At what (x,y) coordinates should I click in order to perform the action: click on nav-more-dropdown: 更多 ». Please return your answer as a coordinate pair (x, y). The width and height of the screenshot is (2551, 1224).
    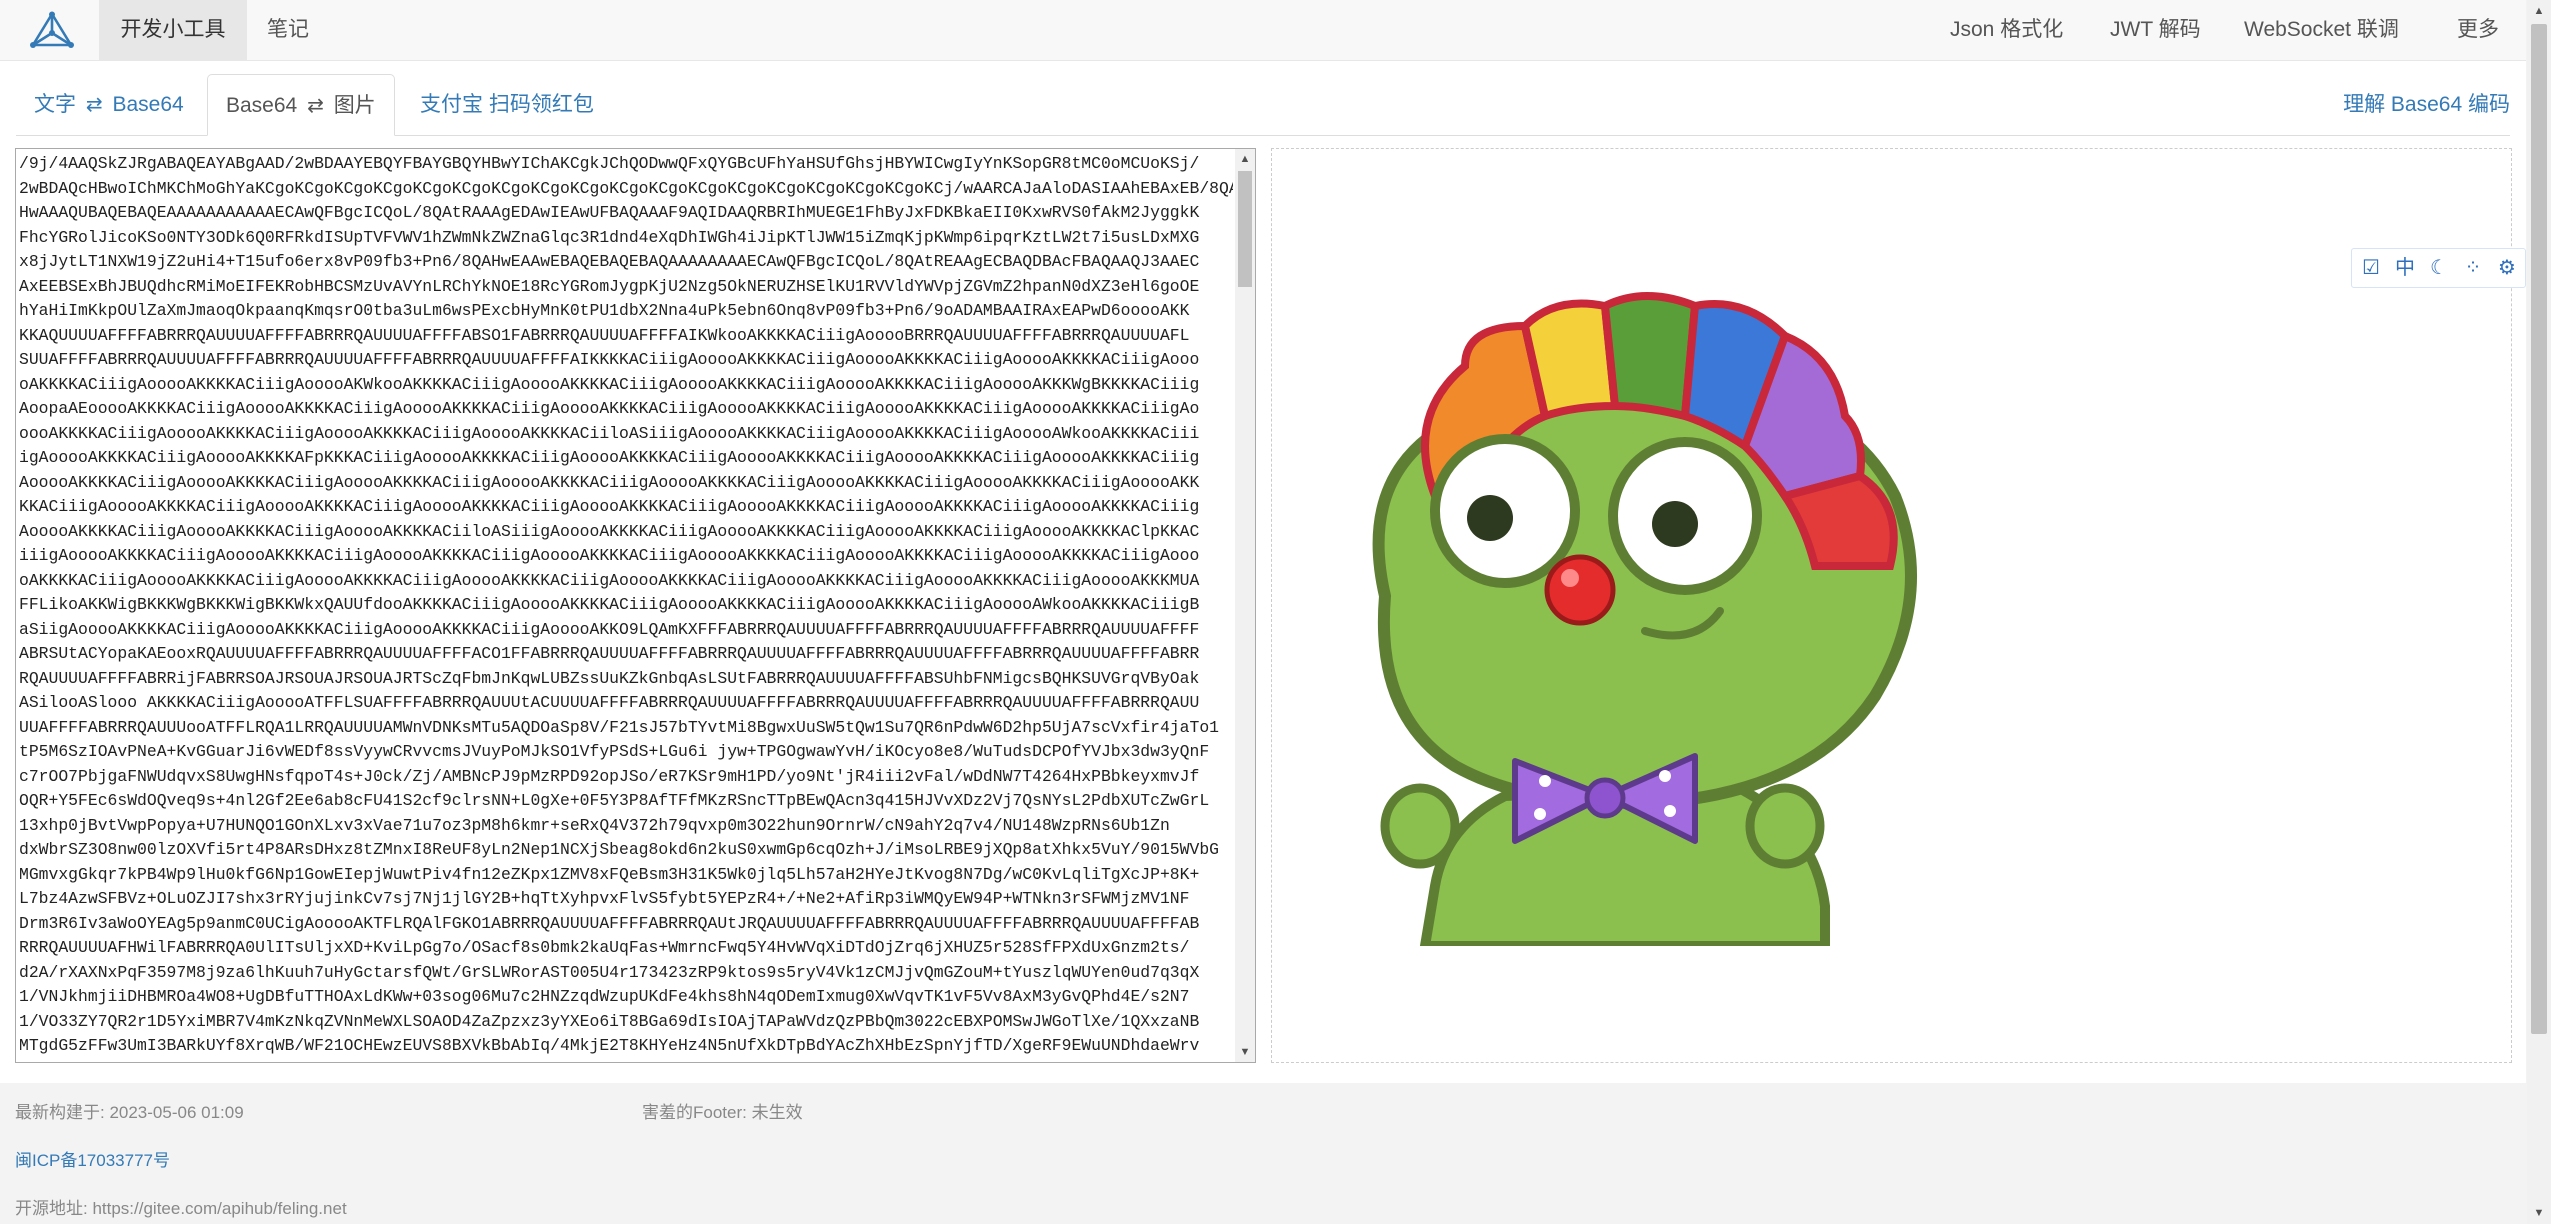
    Looking at the image, I should click on (2483, 50).